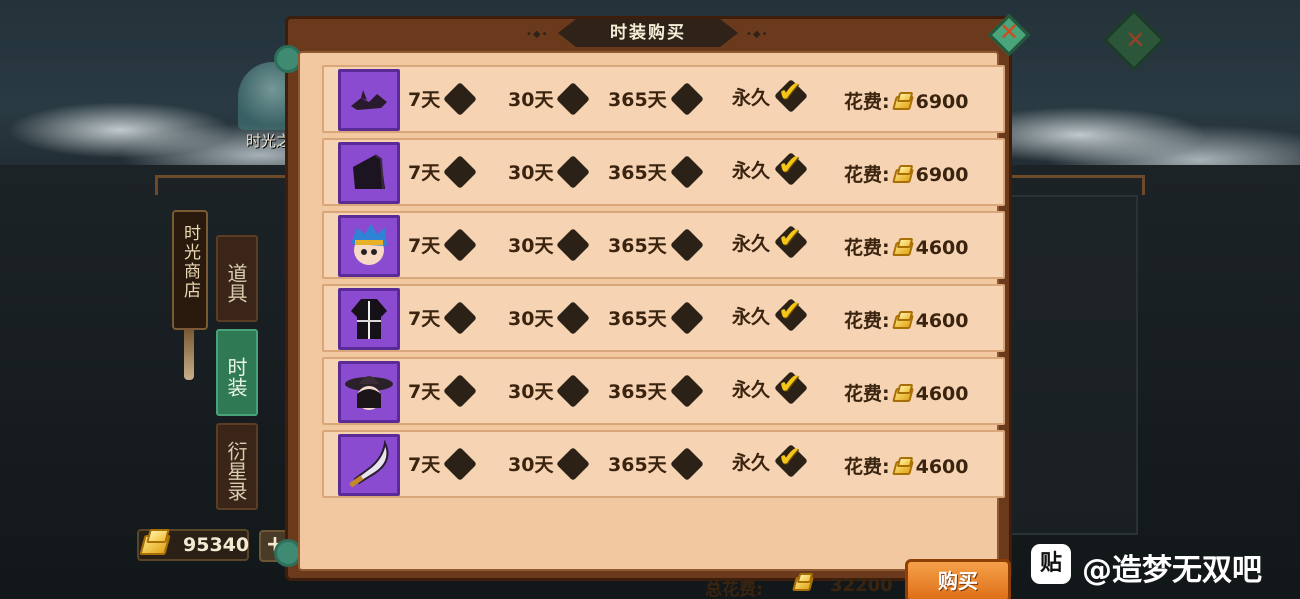 Image resolution: width=1300 pixels, height=599 pixels. I want to click on dialog-title-bar: 时装购买, so click(648, 33).